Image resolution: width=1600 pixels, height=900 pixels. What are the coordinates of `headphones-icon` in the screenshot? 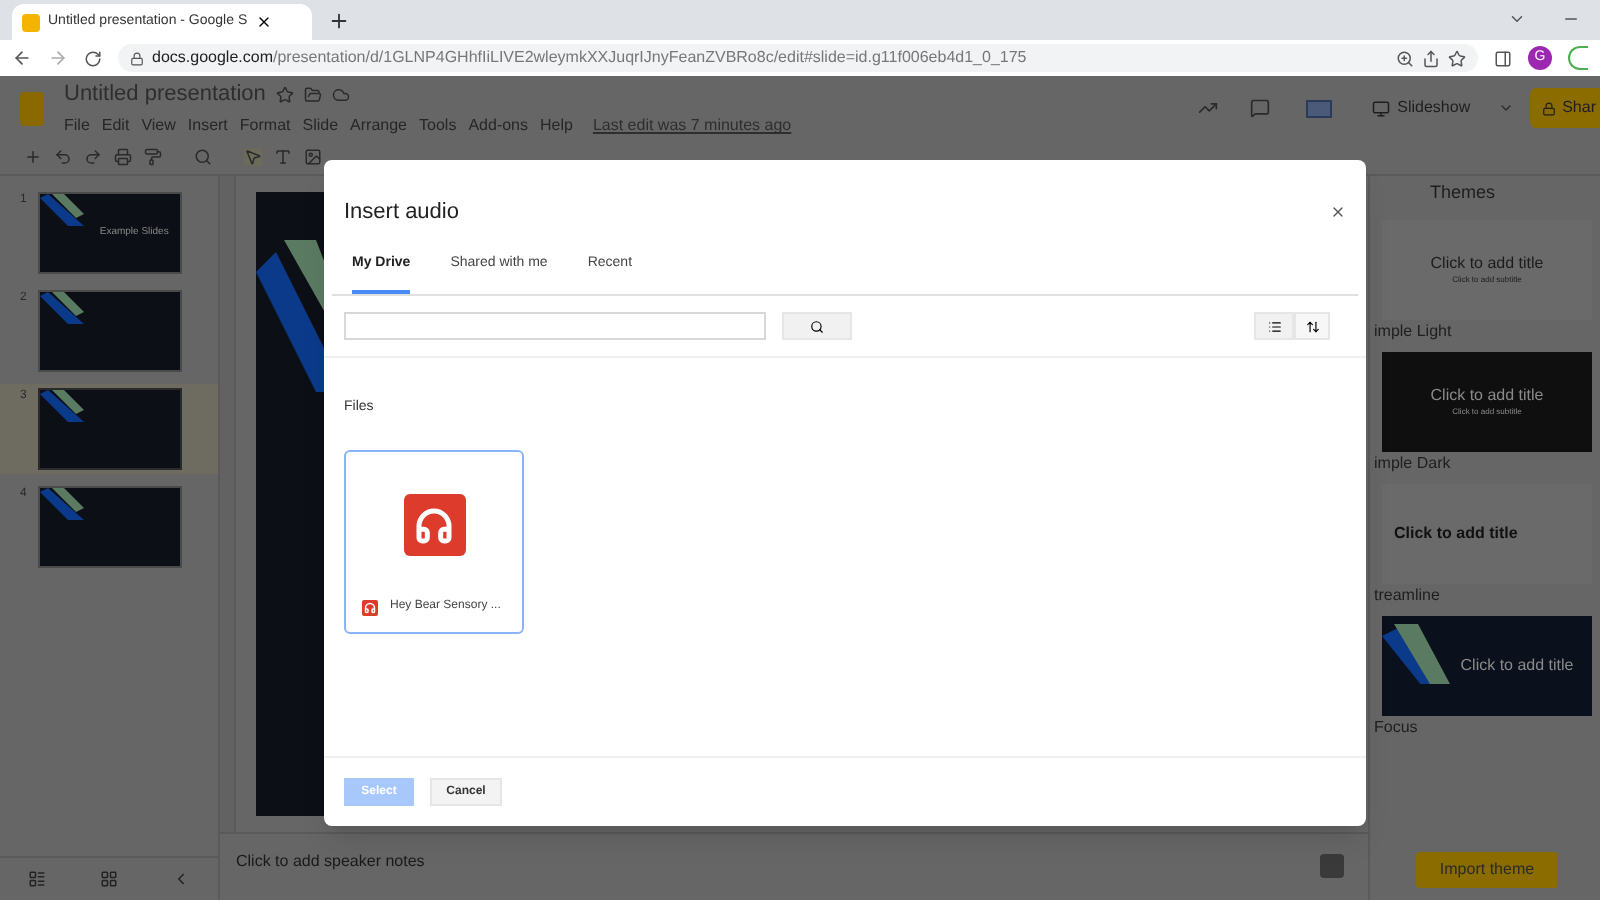 It's located at (434, 525).